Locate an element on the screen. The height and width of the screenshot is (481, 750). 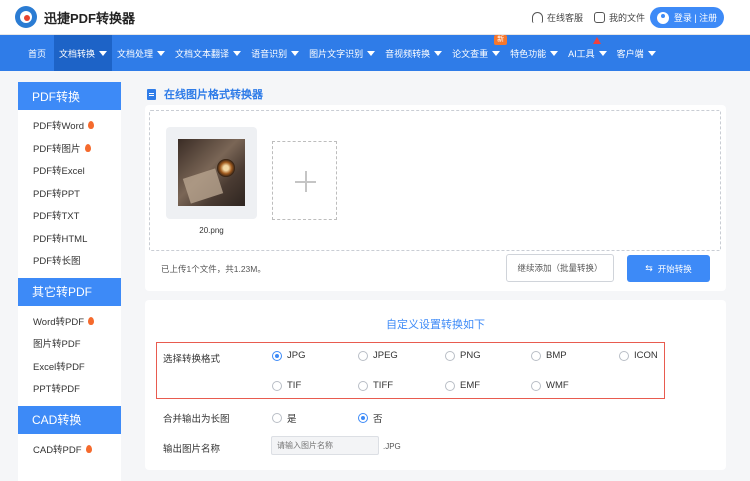
document-icon is located at coordinates (599, 17).